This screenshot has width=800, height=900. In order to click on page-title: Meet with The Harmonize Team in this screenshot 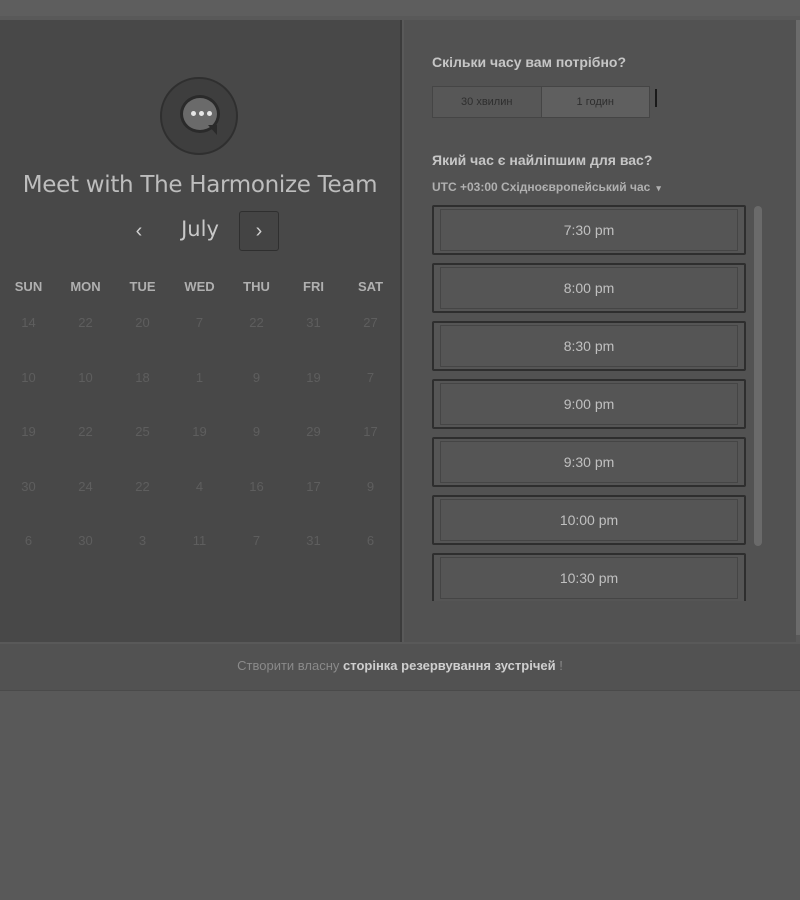, I will do `click(200, 185)`.